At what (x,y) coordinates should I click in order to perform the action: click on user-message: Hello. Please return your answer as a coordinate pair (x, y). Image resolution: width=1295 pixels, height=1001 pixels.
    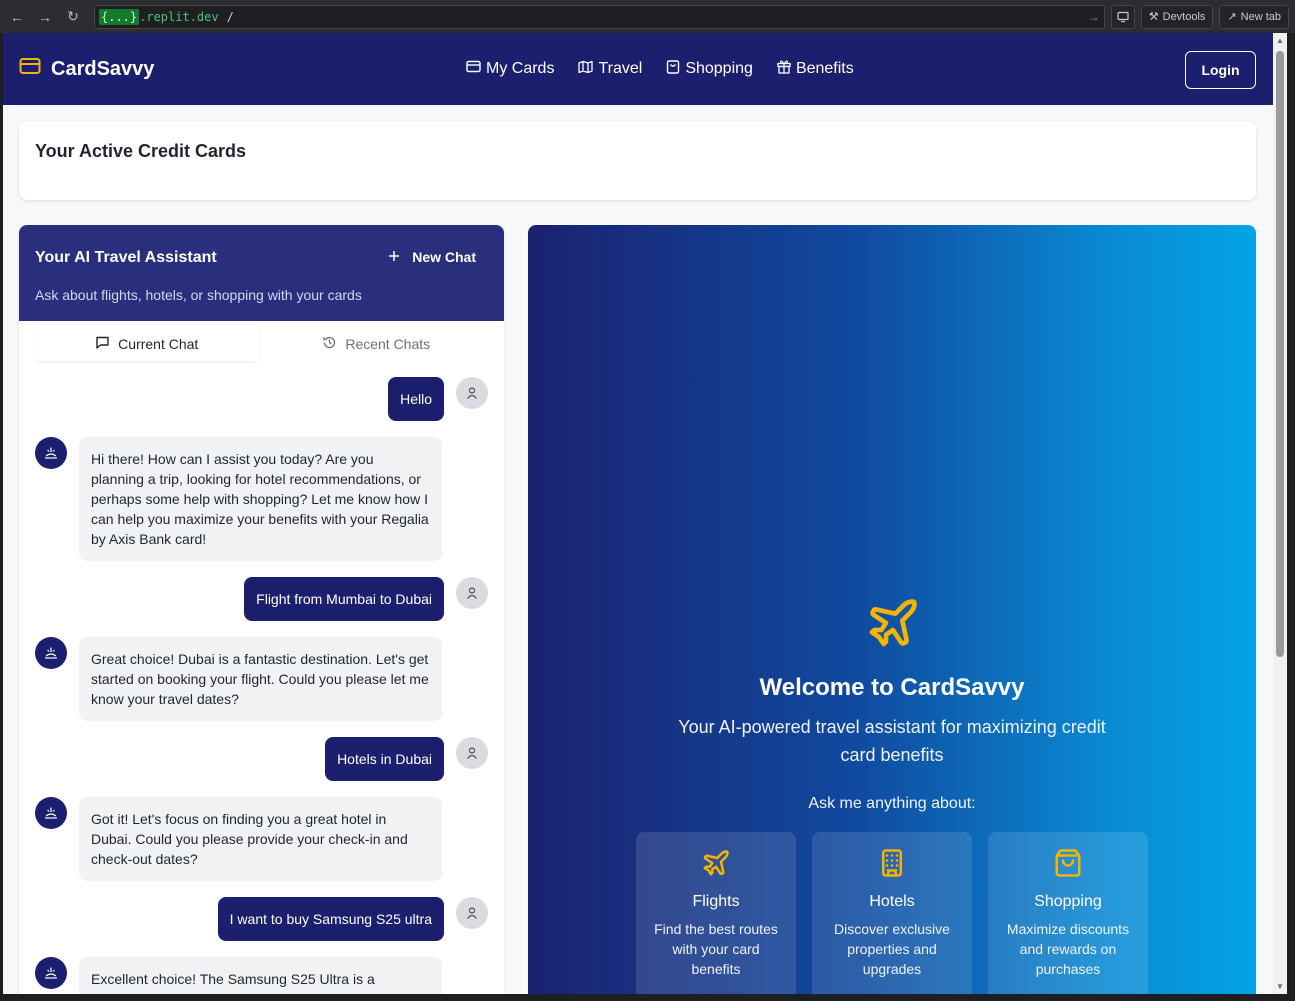
    Looking at the image, I should click on (438, 399).